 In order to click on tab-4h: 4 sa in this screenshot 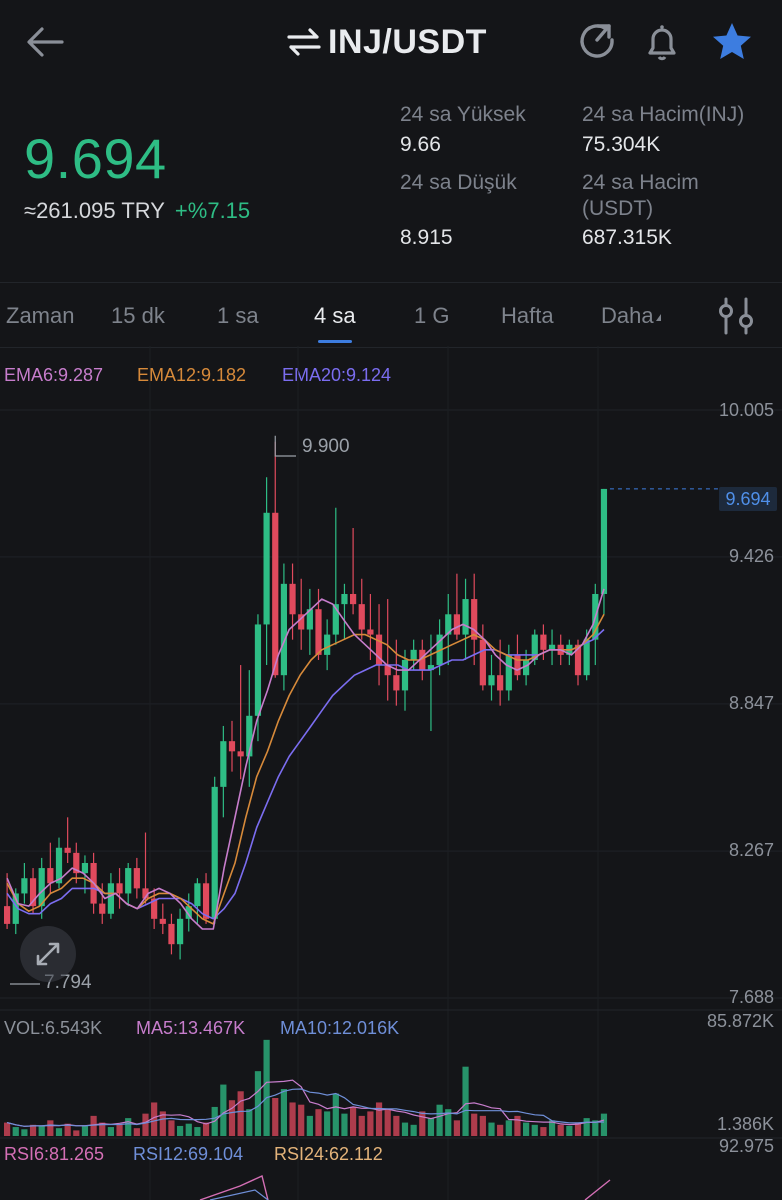, I will do `click(335, 316)`.